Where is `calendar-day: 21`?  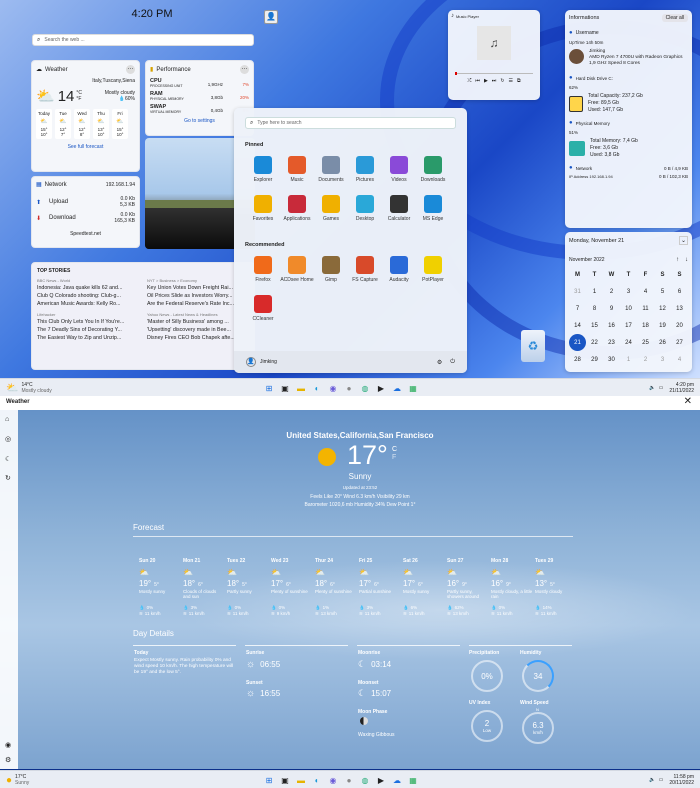
calendar-day: 21 is located at coordinates (577, 342).